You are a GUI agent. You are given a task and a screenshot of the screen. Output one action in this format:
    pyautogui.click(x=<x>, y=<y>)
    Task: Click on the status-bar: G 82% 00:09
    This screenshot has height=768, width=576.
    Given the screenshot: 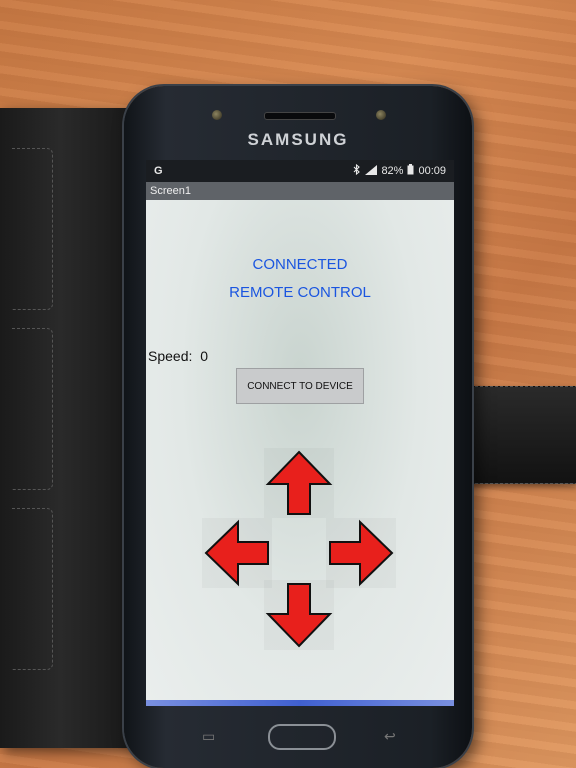 What is the action you would take?
    pyautogui.click(x=300, y=171)
    